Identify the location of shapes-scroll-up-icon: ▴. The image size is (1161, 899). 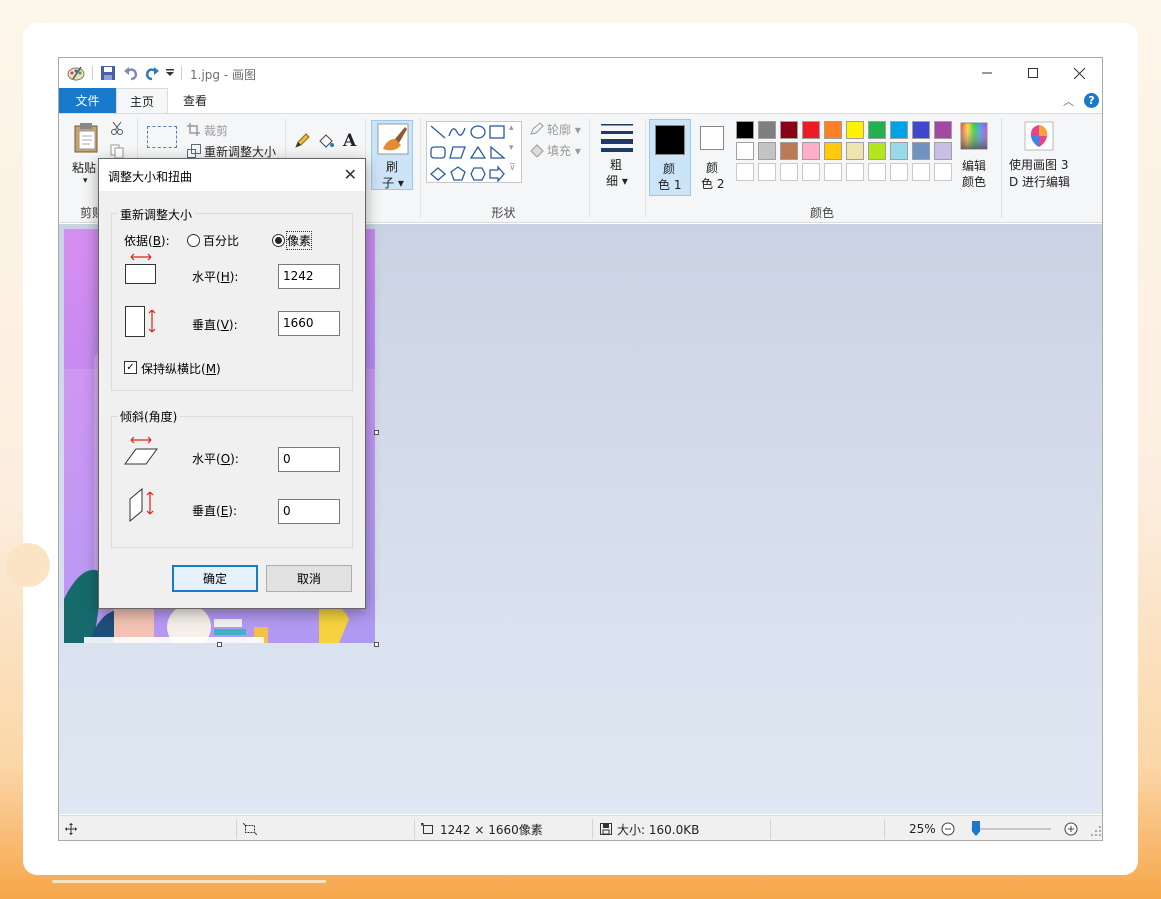
(511, 128).